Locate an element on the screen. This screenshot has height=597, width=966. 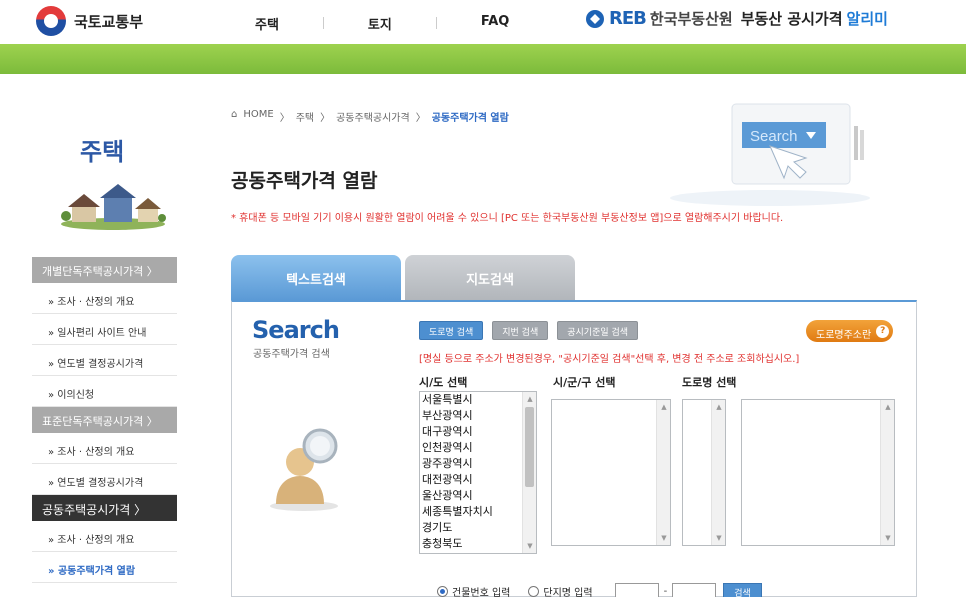
sidebar-title: 주택 is located at coordinates (102, 152).